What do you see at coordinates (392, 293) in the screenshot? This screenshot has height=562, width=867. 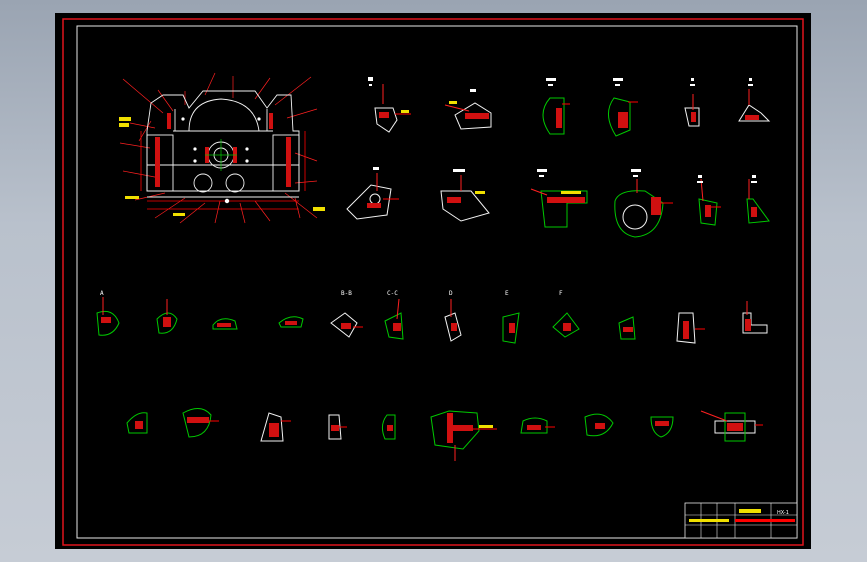 I see `view-label-c: C-C` at bounding box center [392, 293].